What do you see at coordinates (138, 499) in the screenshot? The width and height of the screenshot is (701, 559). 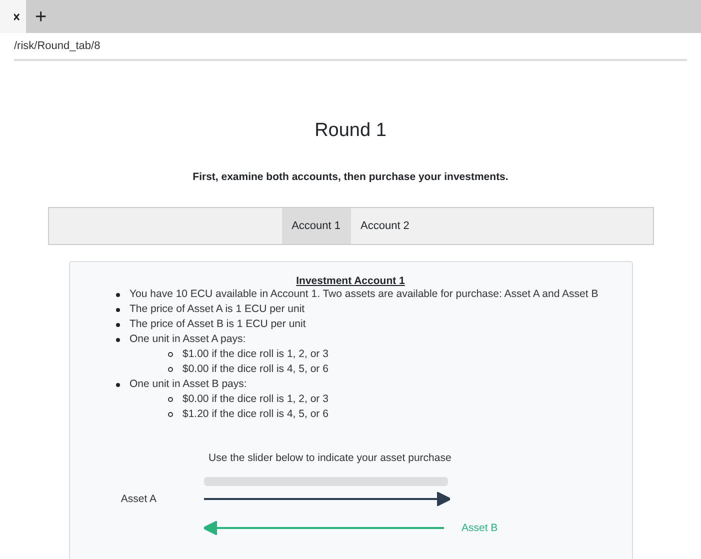 I see `asset-label: Asset A` at bounding box center [138, 499].